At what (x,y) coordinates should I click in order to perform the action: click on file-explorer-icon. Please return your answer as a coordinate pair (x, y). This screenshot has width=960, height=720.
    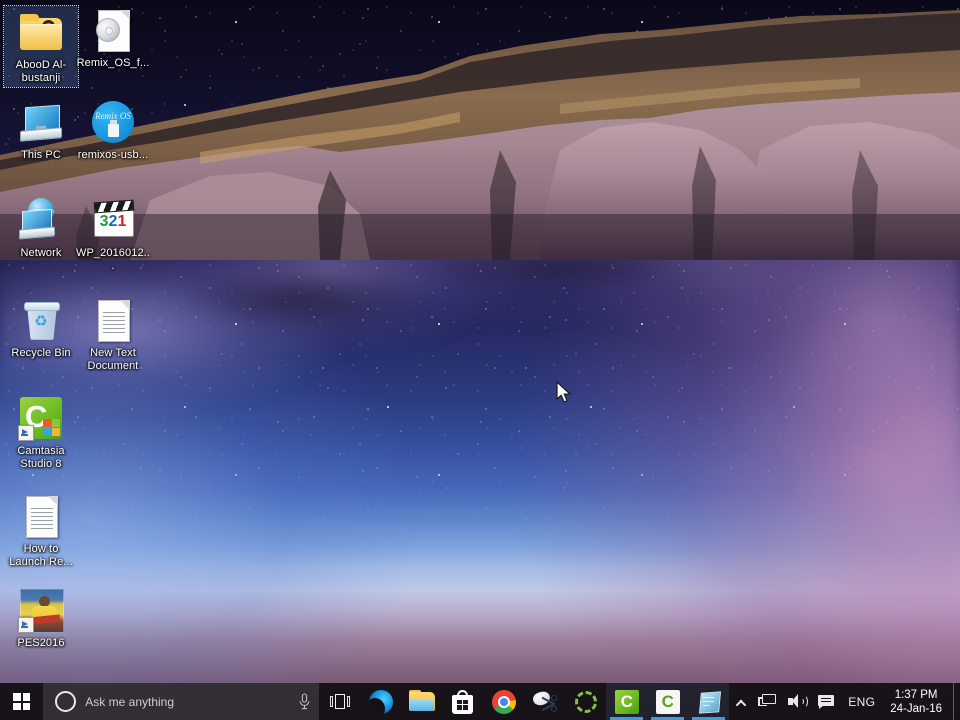
    Looking at the image, I should click on (421, 700).